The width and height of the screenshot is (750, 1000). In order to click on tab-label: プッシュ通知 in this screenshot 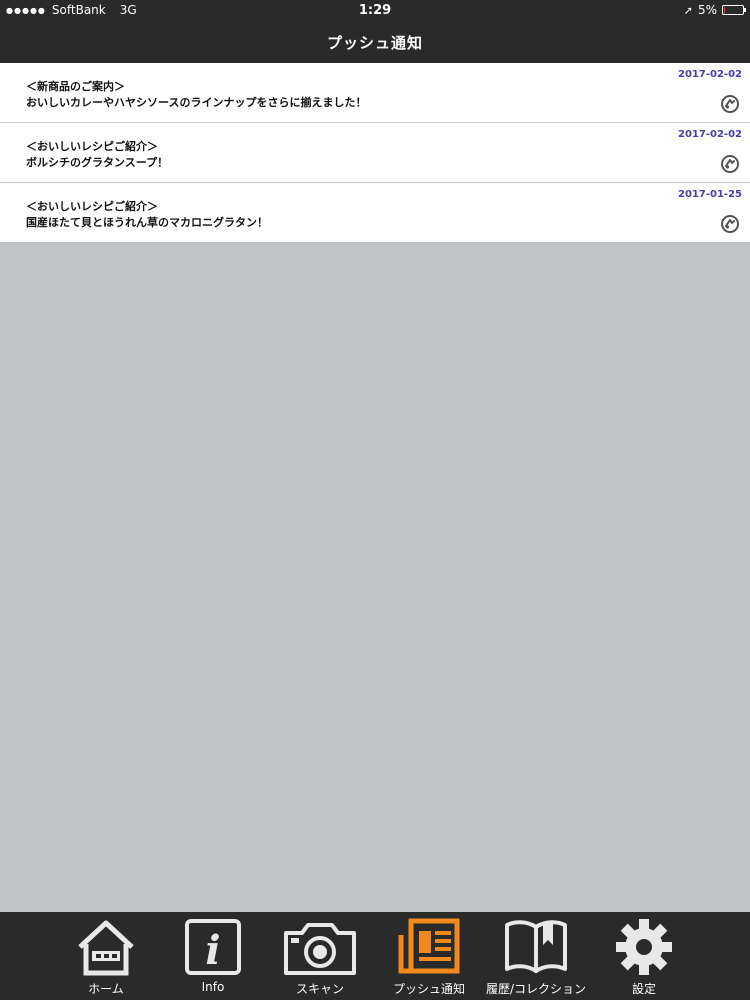, I will do `click(428, 989)`.